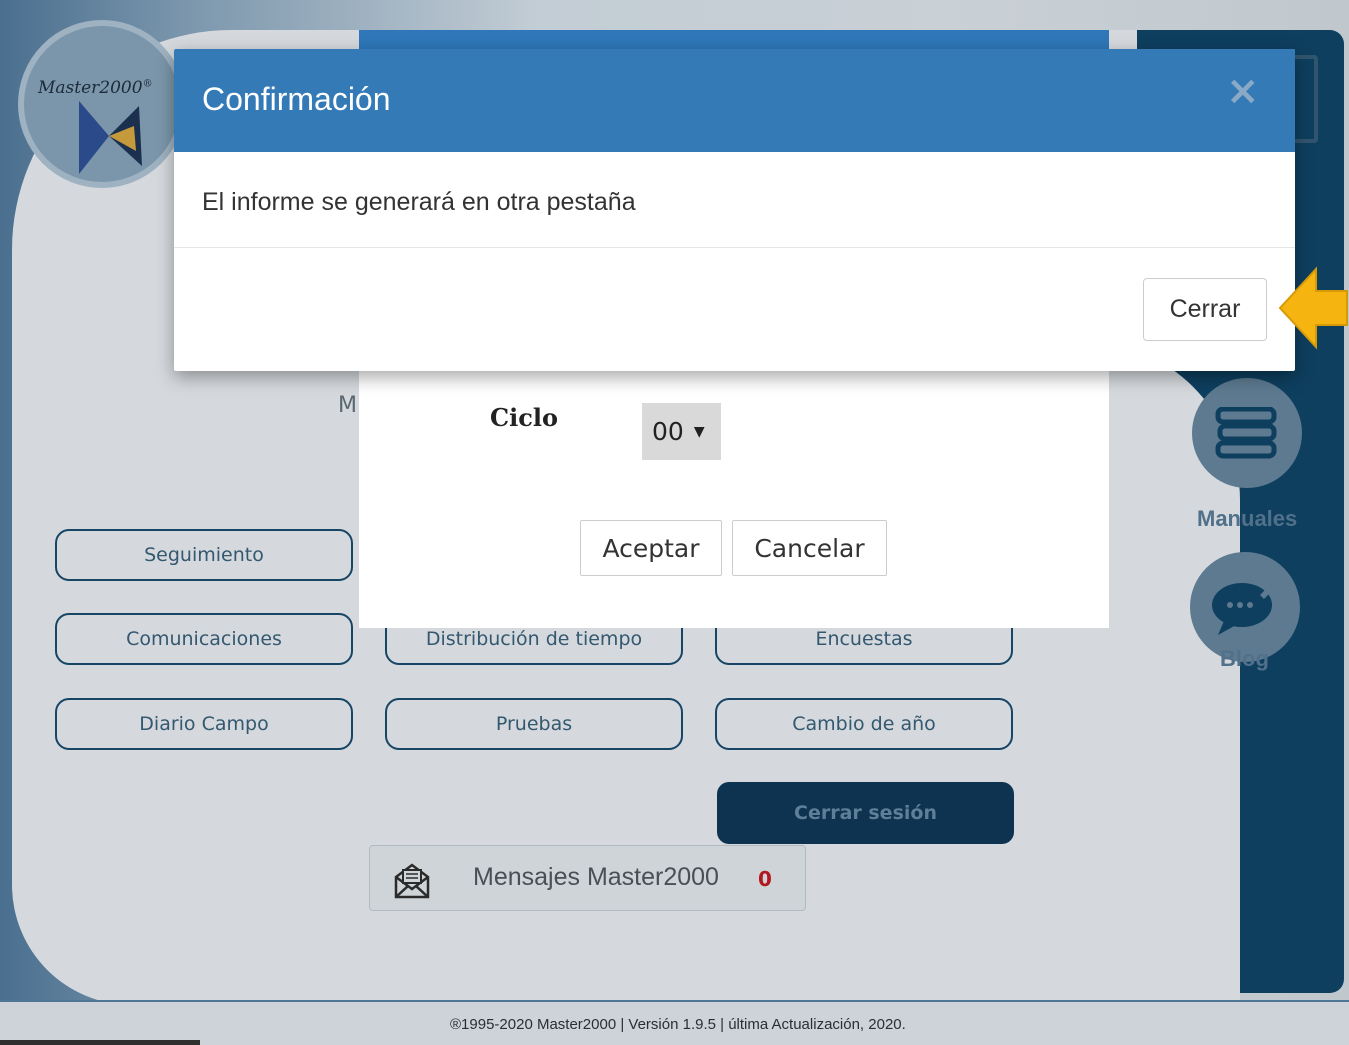 Image resolution: width=1349 pixels, height=1045 pixels. What do you see at coordinates (412, 881) in the screenshot?
I see `envelope-icon` at bounding box center [412, 881].